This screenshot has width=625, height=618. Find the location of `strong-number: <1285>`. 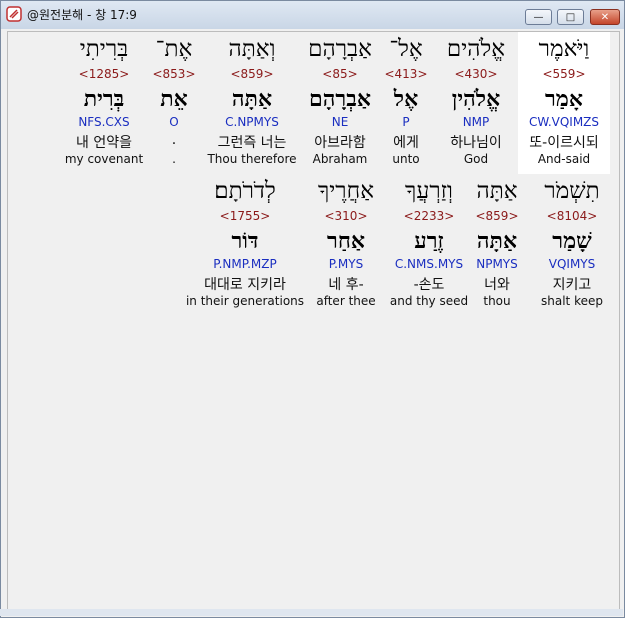

strong-number: <1285> is located at coordinates (104, 74).